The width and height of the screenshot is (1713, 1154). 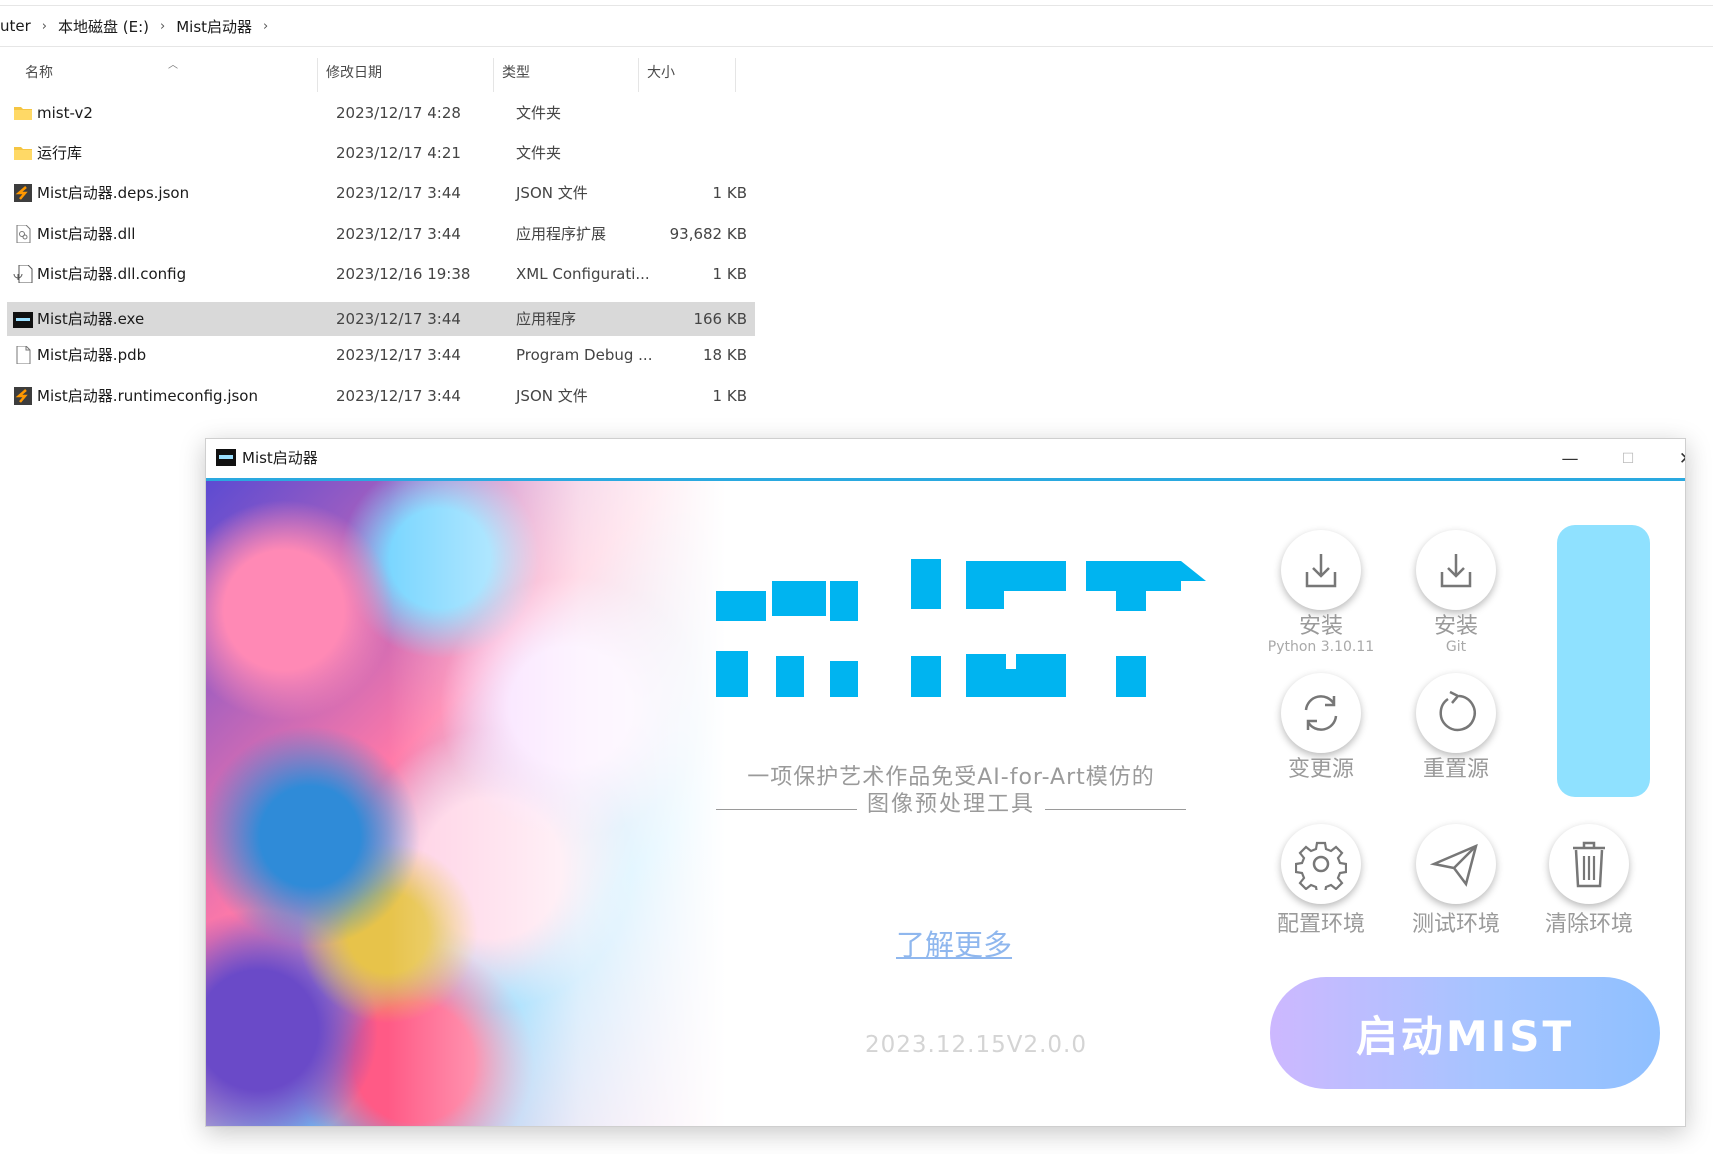 I want to click on launch-mist-label: 启动MIST, so click(x=1465, y=1036).